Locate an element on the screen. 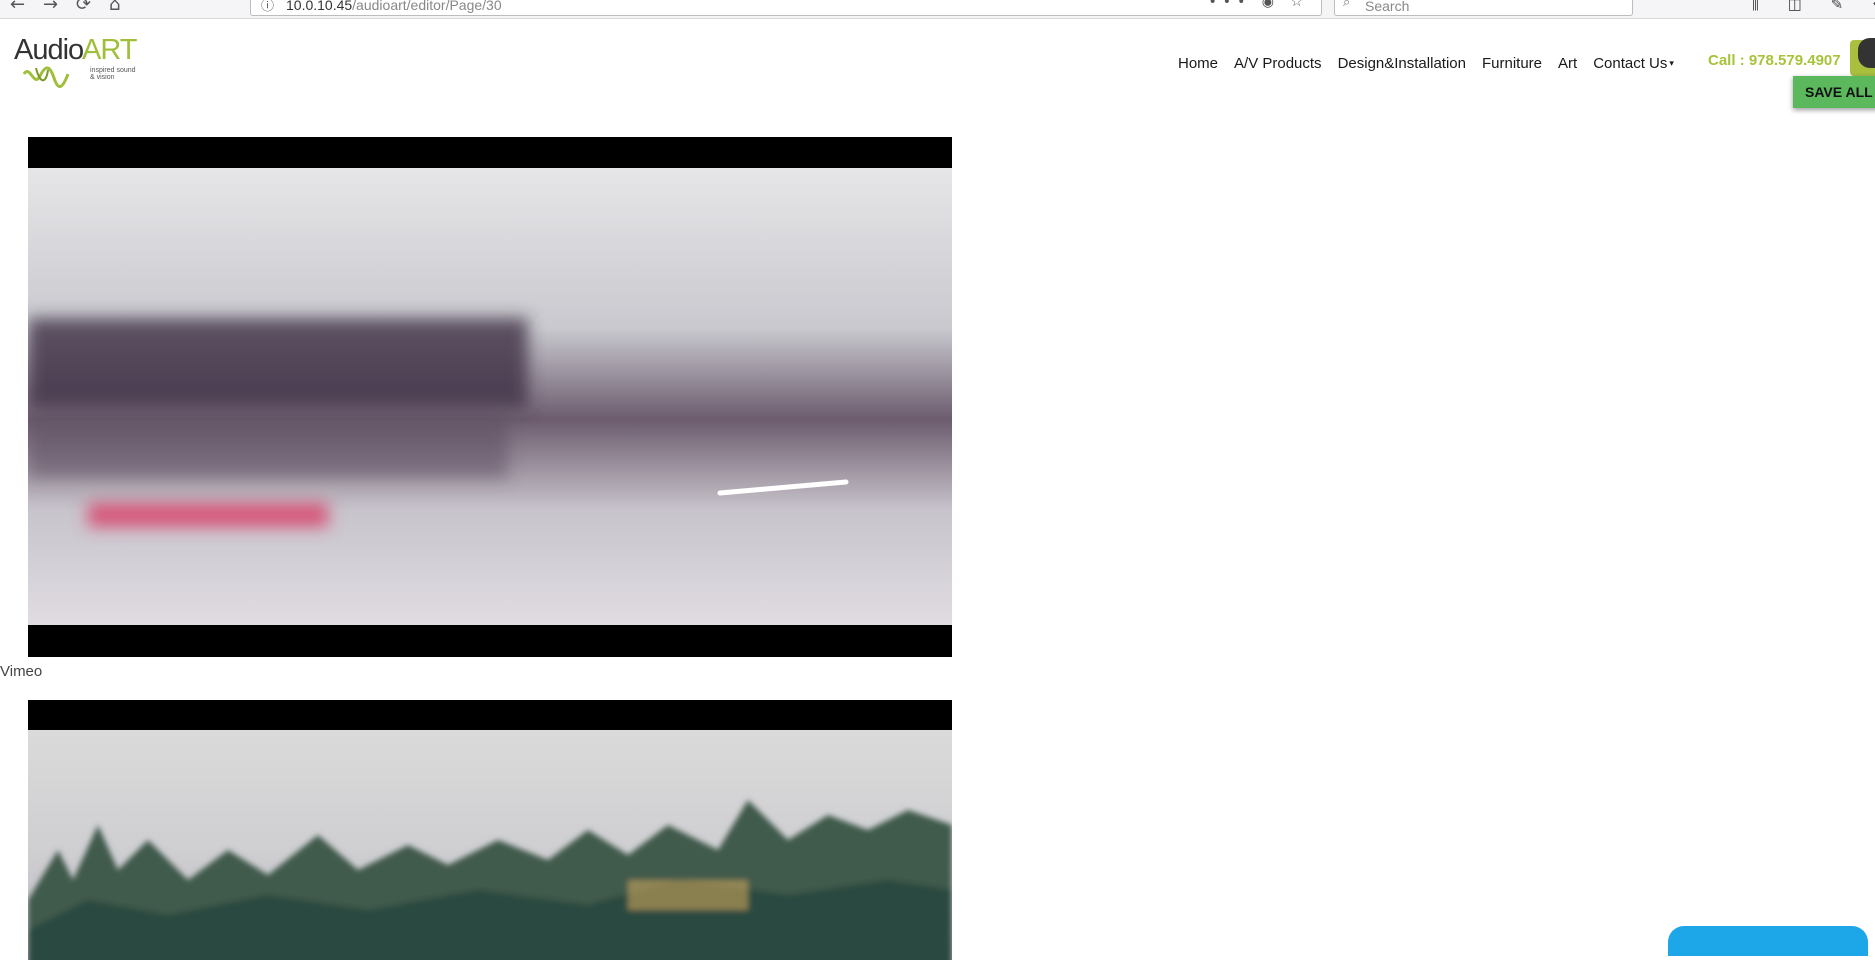  browser-toolbar-icons: ⫼ ◫ ✎ ❖ is located at coordinates (1813, 6).